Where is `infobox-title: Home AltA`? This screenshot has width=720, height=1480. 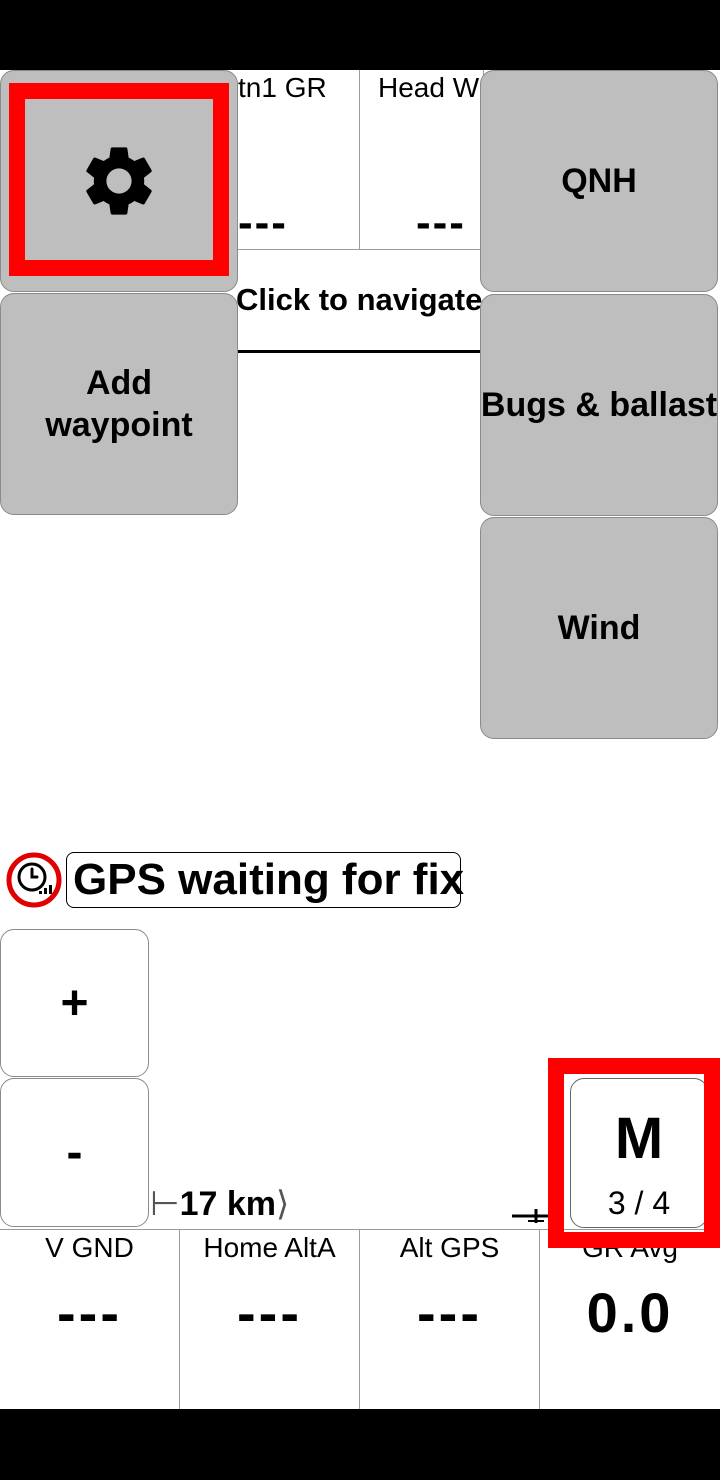 infobox-title: Home AltA is located at coordinates (269, 1247).